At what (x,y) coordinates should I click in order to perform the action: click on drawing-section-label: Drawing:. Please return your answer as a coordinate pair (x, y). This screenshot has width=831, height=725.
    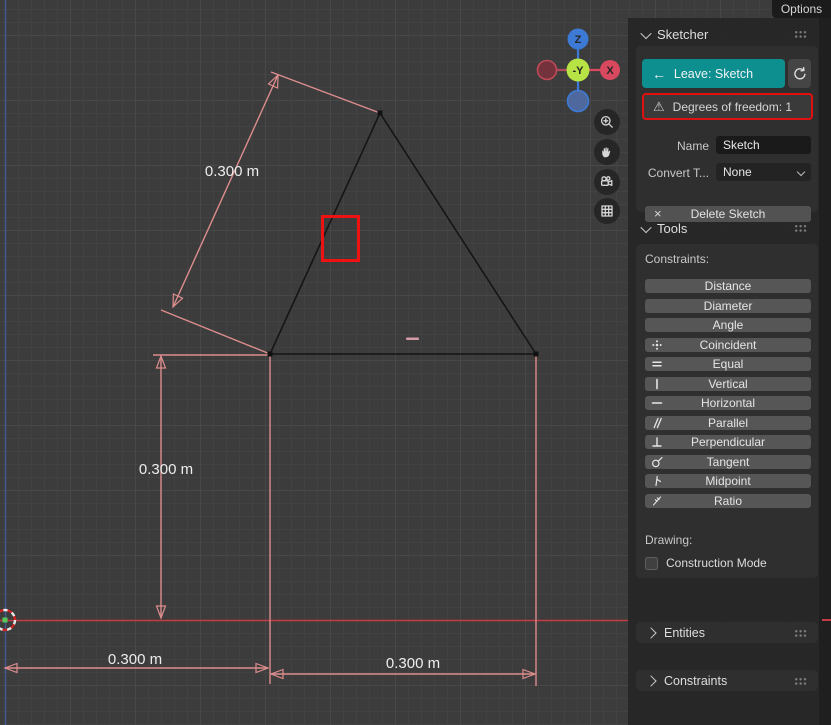
    Looking at the image, I should click on (669, 540).